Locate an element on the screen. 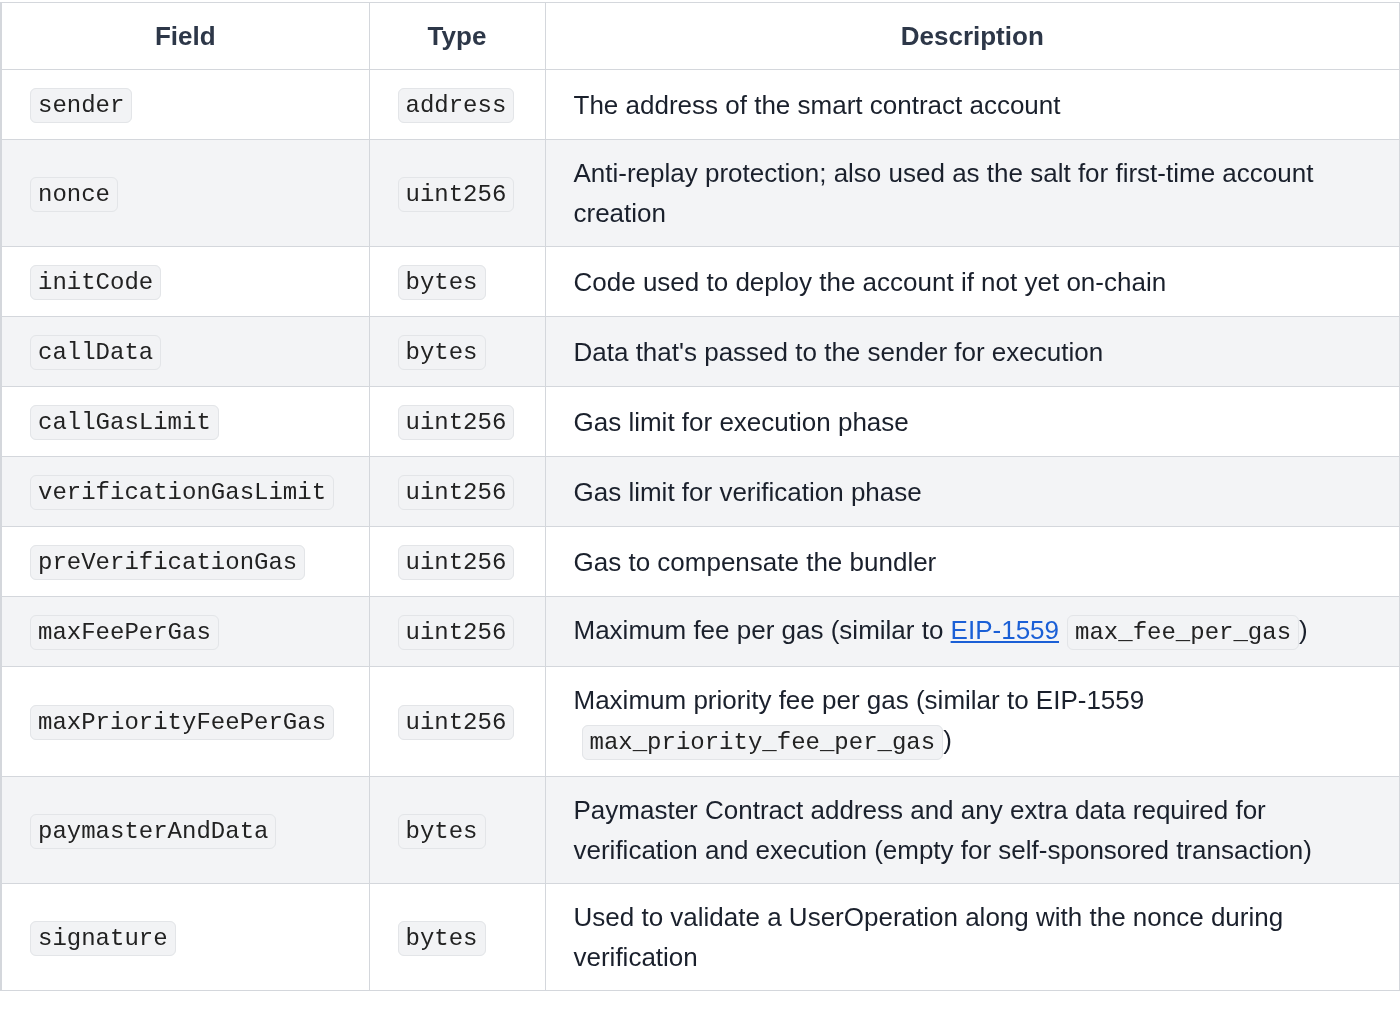  type-name: address is located at coordinates (456, 105).